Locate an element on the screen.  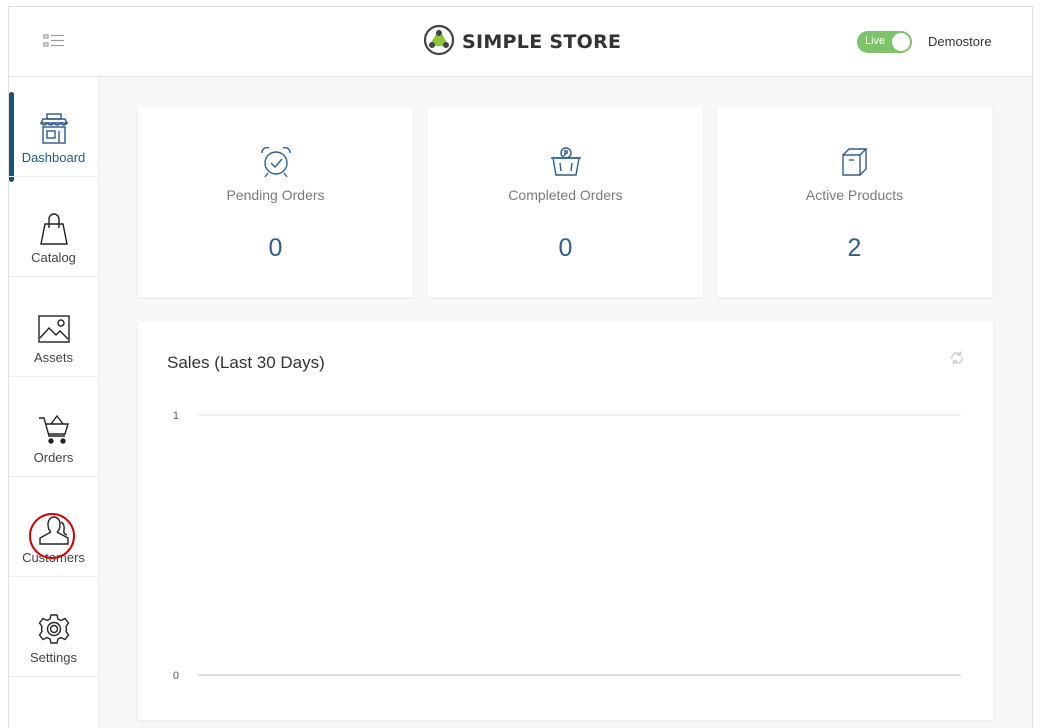
sidebar-item-orders: Orders is located at coordinates (53, 427).